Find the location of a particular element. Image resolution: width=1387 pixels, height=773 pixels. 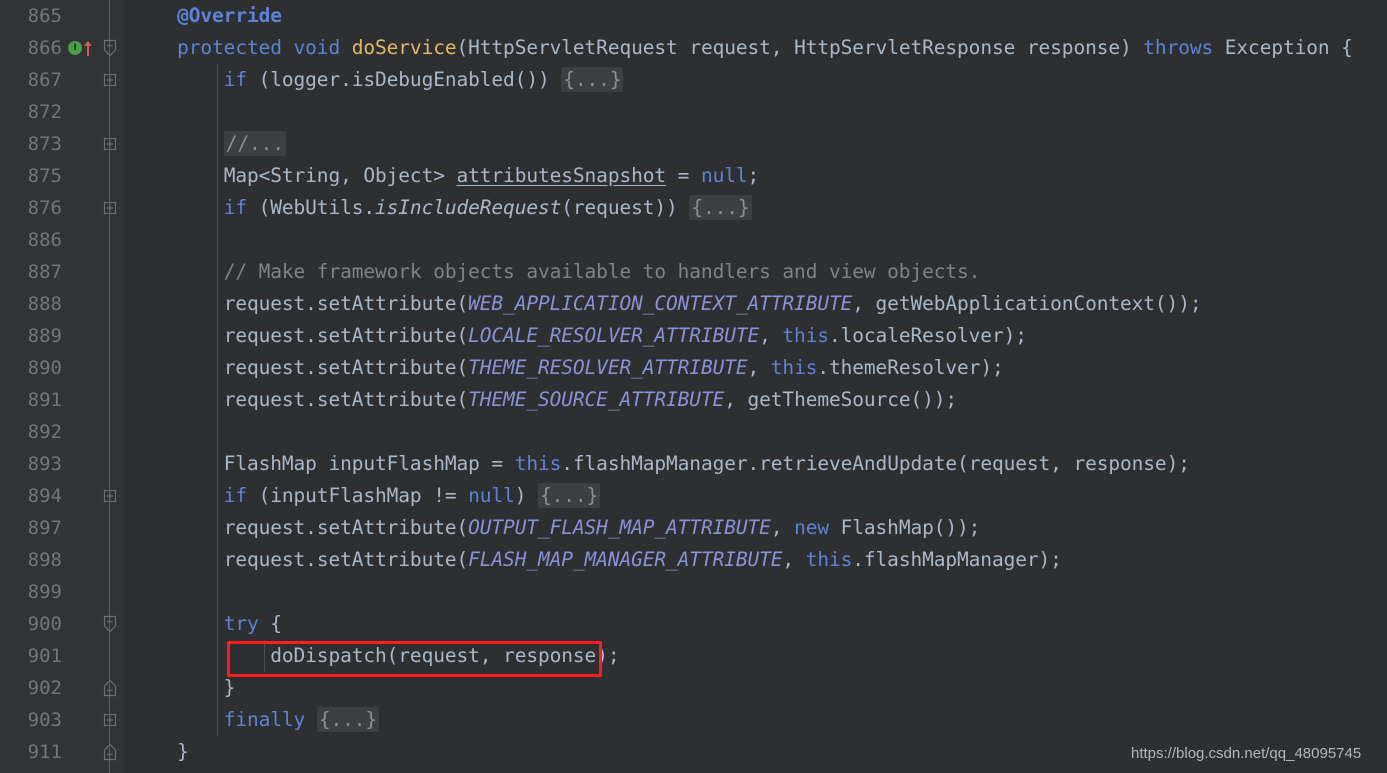

gutter-row: 893 is located at coordinates (48, 464).